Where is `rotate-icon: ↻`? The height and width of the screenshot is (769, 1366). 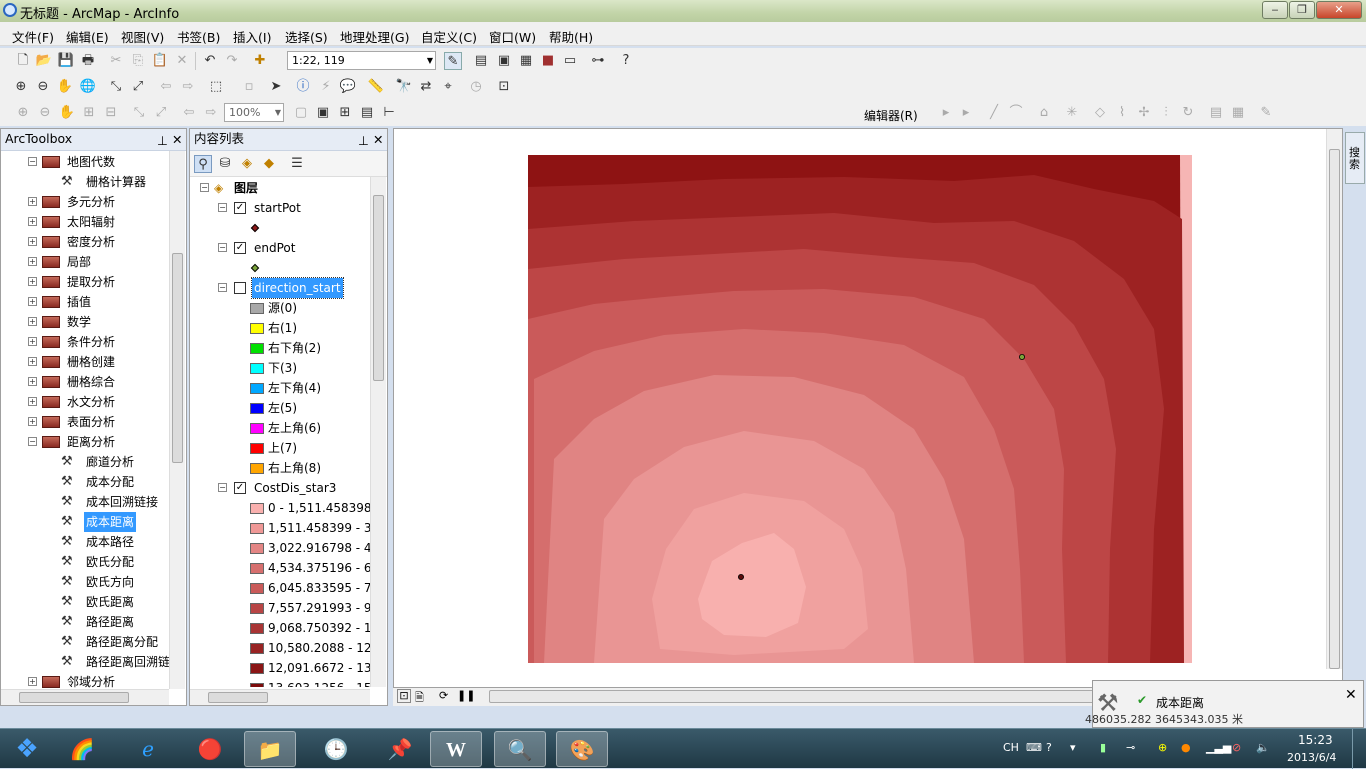
rotate-icon: ↻ is located at coordinates (1188, 113).